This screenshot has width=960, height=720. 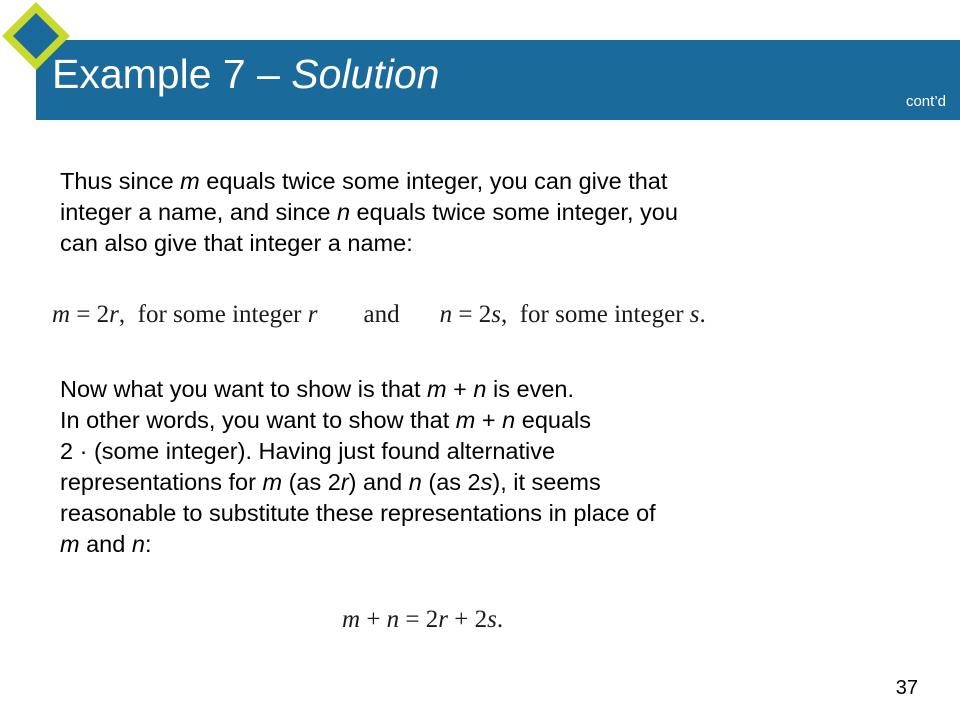 I want to click on eq1-left-name: r, so click(x=312, y=314).